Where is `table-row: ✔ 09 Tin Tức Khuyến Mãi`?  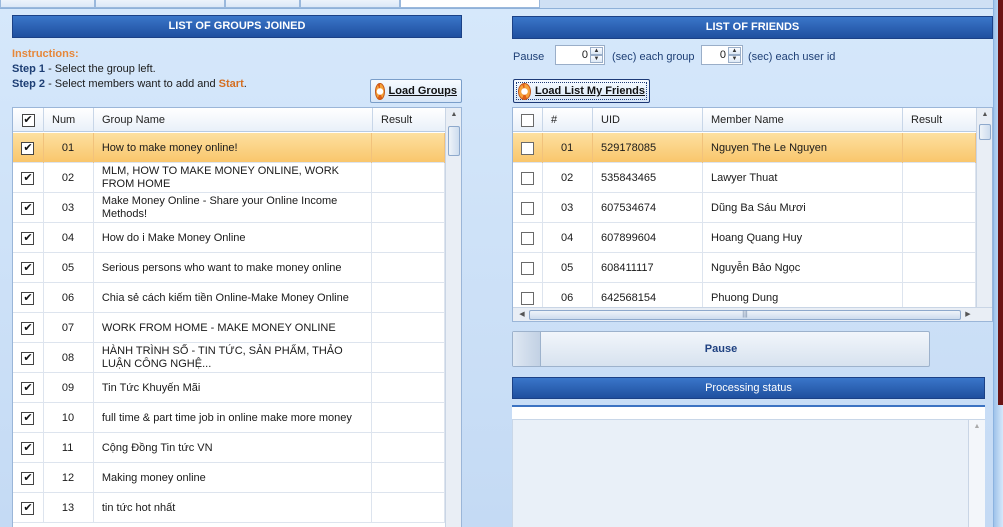
table-row: ✔ 09 Tin Tức Khuyến Mãi is located at coordinates (229, 388).